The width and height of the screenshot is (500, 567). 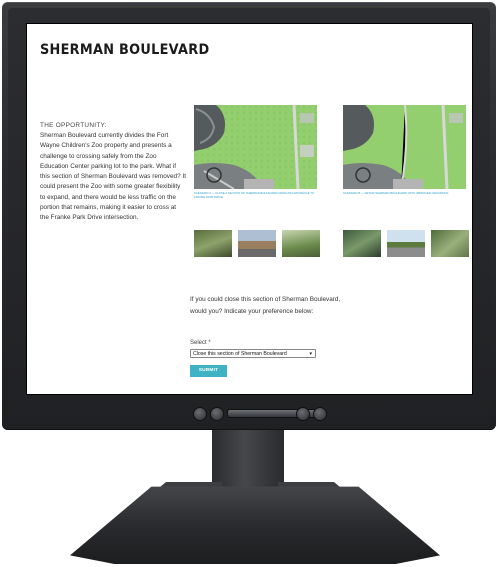 What do you see at coordinates (404, 147) in the screenshot?
I see `aerial-map-scenario-b` at bounding box center [404, 147].